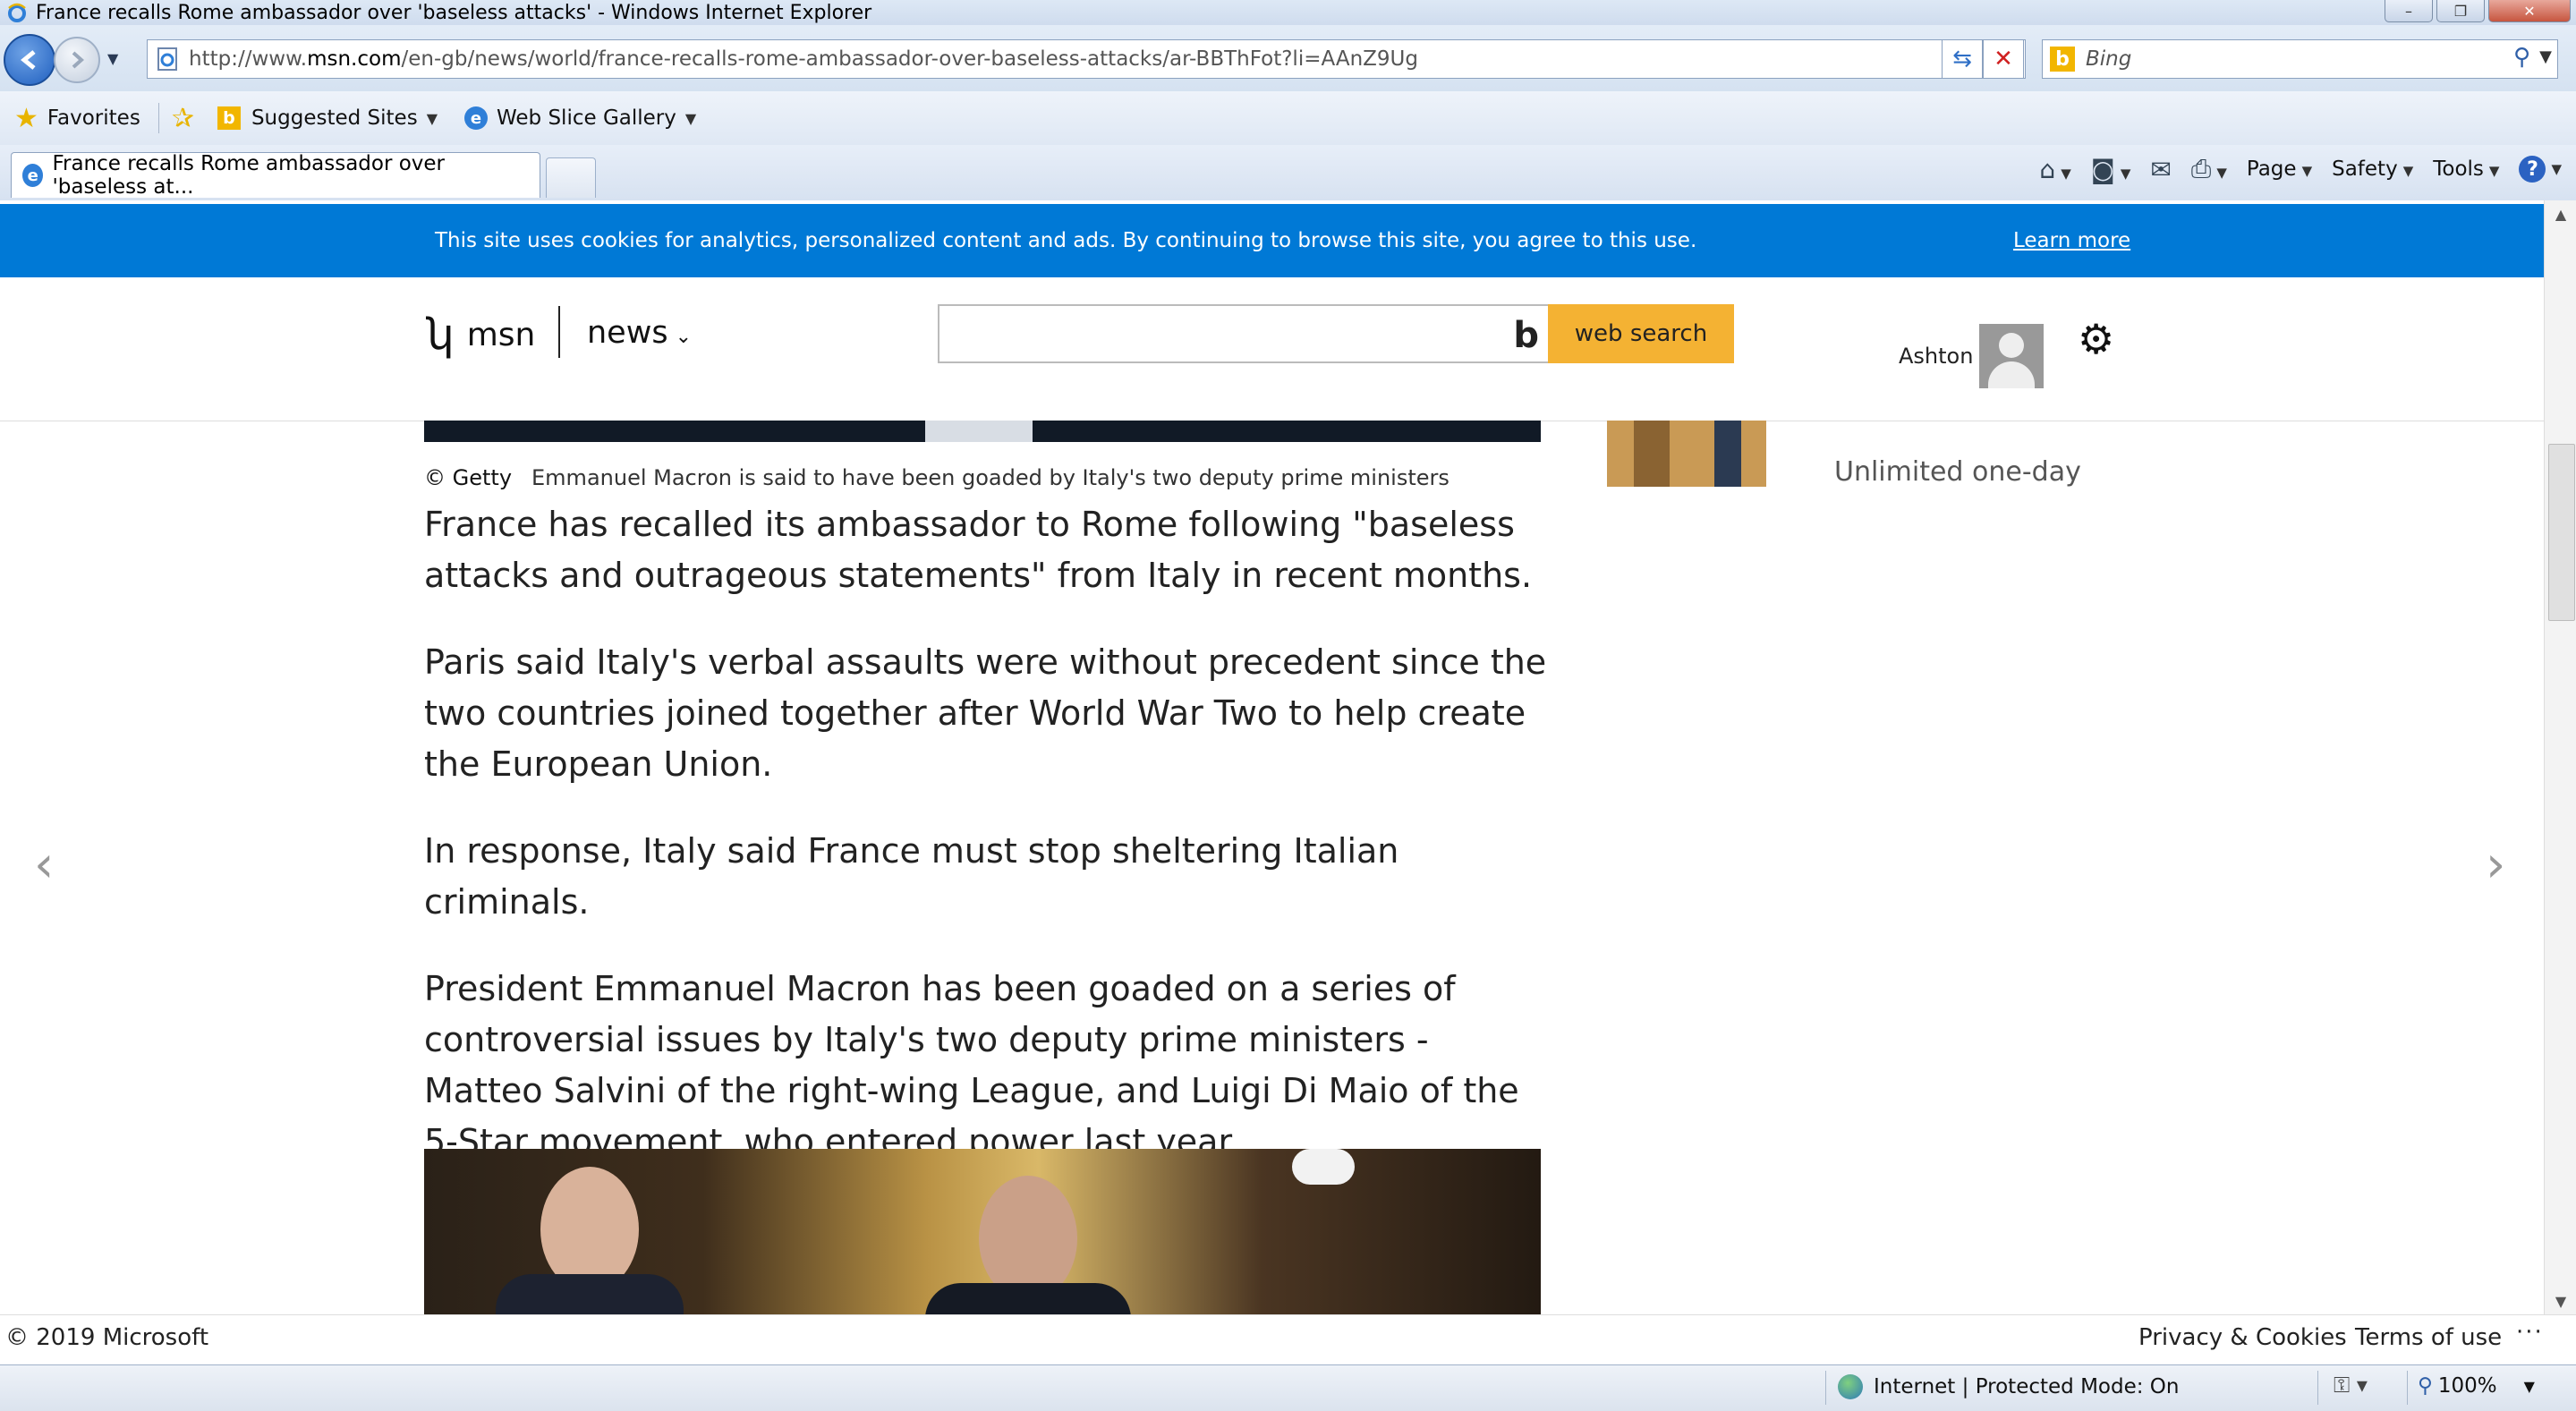 This screenshot has width=2576, height=1411. Describe the element at coordinates (2466, 169) in the screenshot. I see `tools-menu: Tools ▼` at that location.